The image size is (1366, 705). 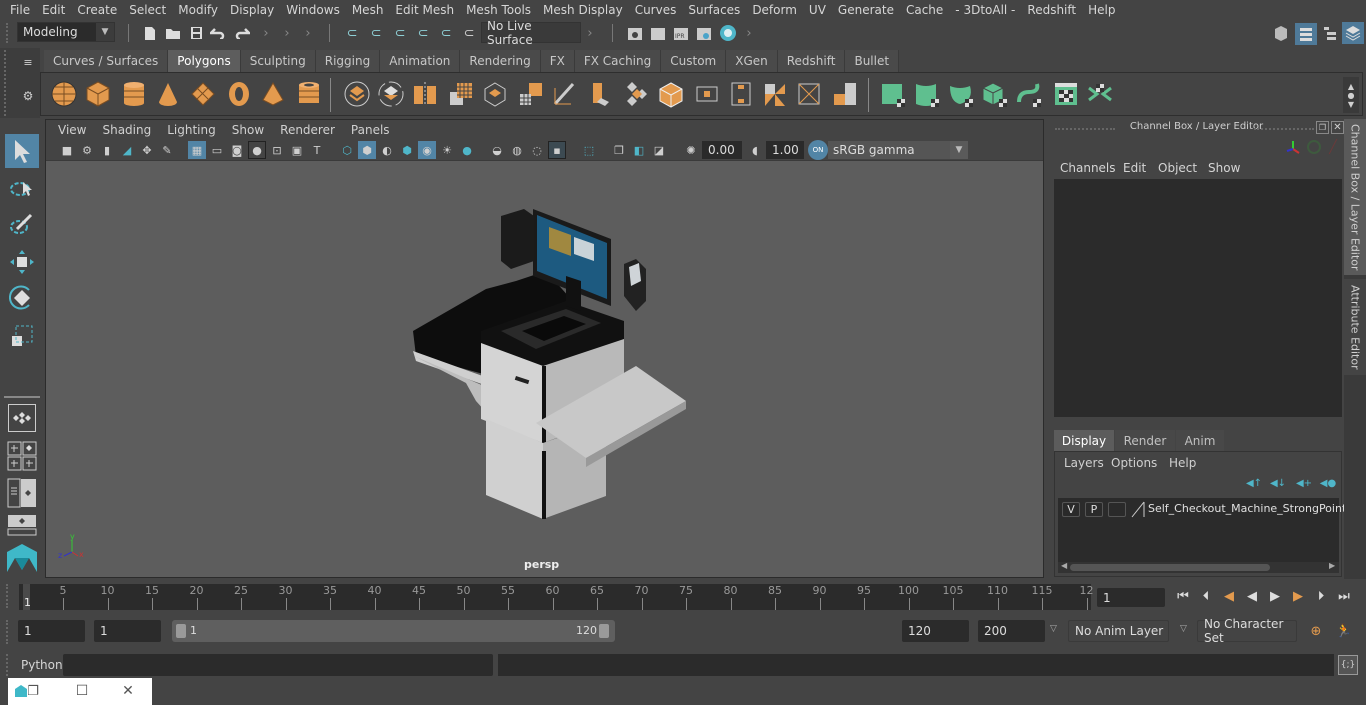 I want to click on tab-fx-caching: FX Caching, so click(x=618, y=61).